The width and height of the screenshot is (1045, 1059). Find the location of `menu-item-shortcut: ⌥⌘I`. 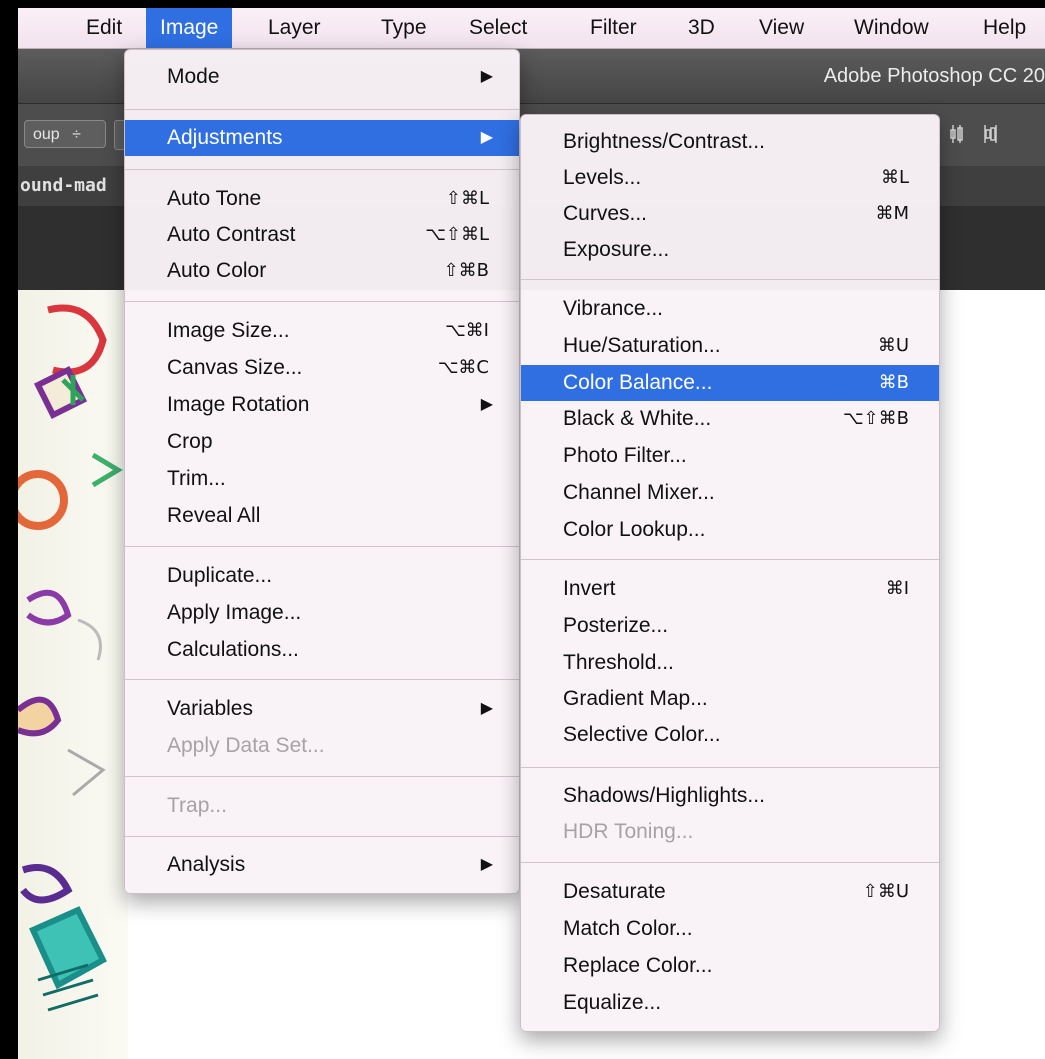

menu-item-shortcut: ⌥⌘I is located at coordinates (466, 330).